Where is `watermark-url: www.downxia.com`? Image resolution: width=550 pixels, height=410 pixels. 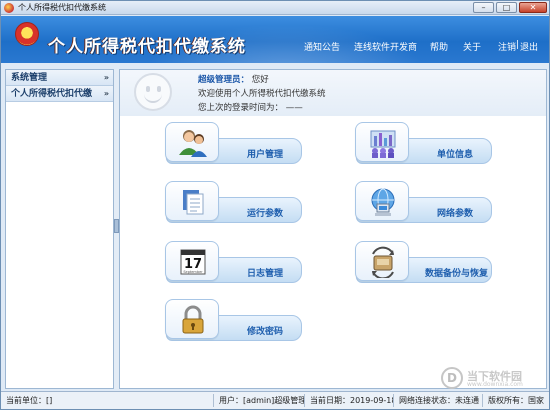
watermark-url: www.downxia.com is located at coordinates (495, 384).